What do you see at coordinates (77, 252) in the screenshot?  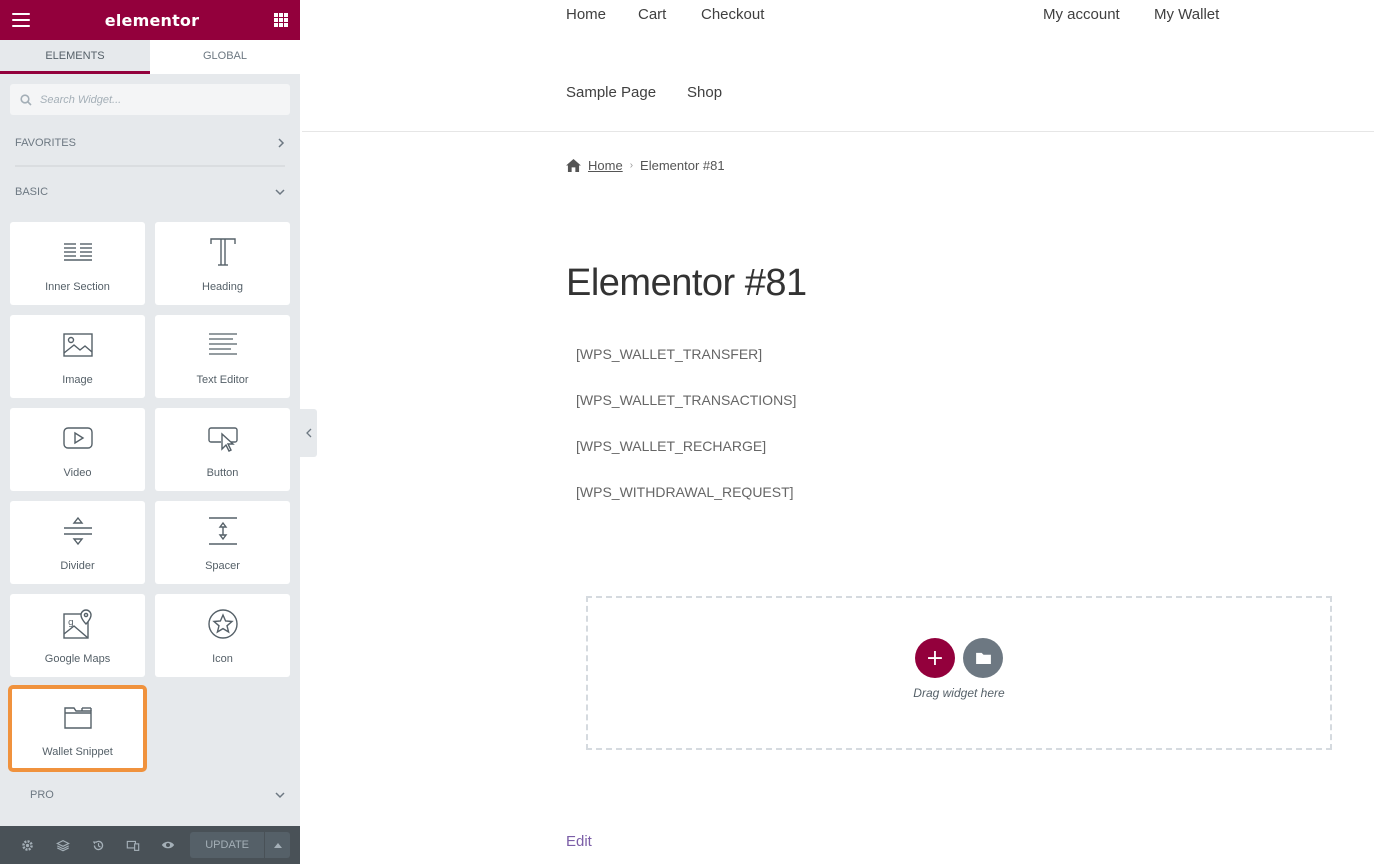 I see `inner-section-icon` at bounding box center [77, 252].